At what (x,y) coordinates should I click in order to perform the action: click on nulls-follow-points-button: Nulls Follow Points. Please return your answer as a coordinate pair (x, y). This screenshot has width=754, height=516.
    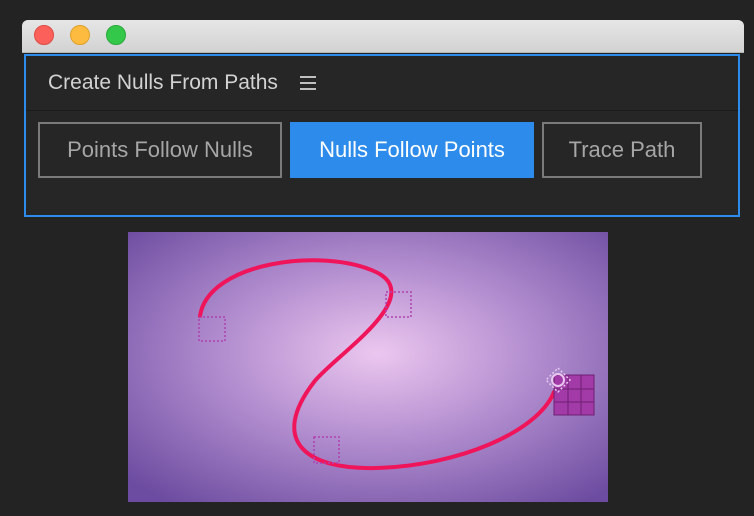
    Looking at the image, I should click on (412, 150).